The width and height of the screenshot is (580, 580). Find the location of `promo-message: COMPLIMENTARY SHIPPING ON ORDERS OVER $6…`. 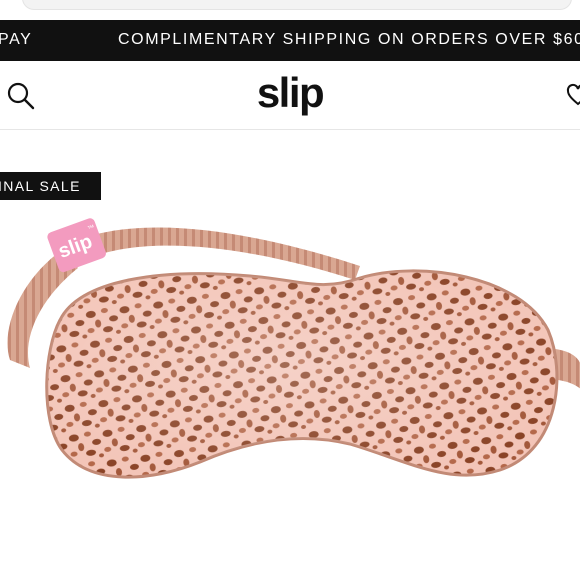

promo-message: COMPLIMENTARY SHIPPING ON ORDERS OVER $6… is located at coordinates (349, 40).